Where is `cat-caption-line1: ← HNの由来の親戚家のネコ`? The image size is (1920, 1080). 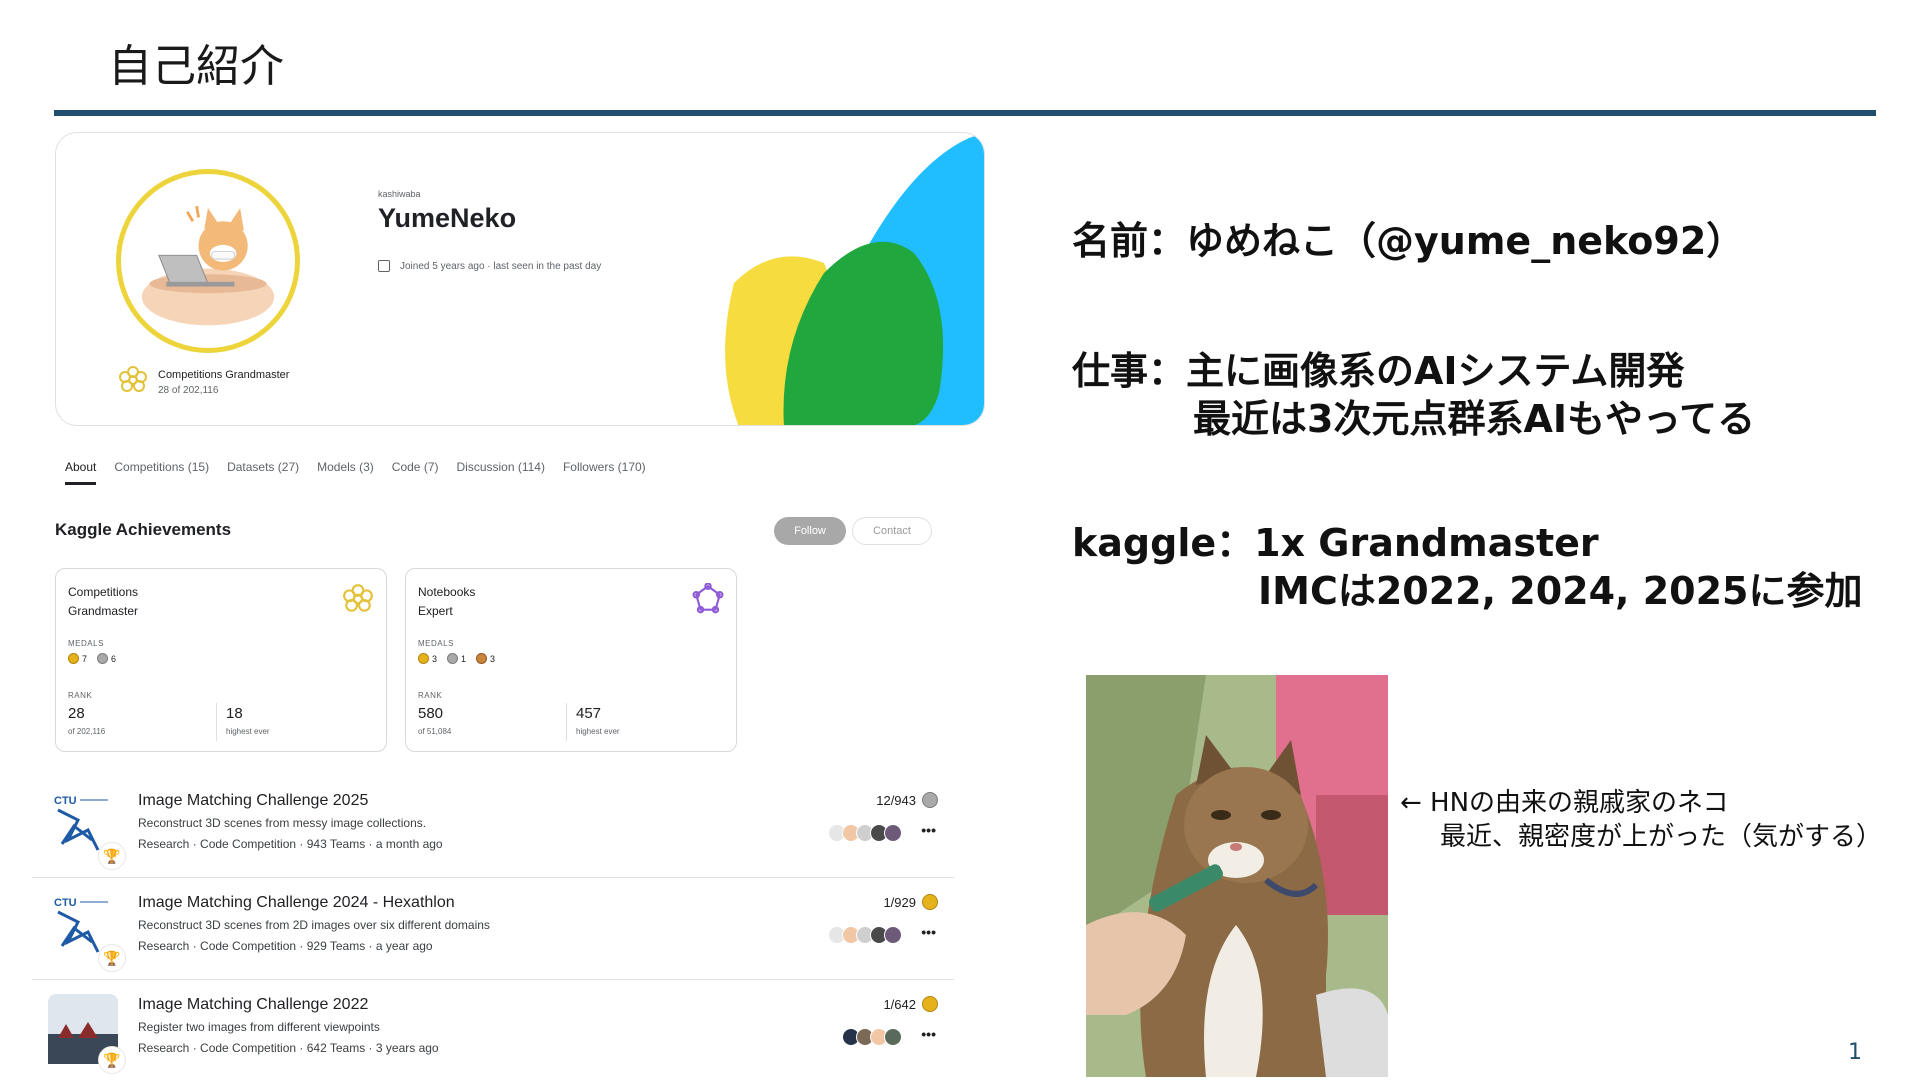
cat-caption-line1: ← HNの由来の親戚家のネコ is located at coordinates (1564, 803).